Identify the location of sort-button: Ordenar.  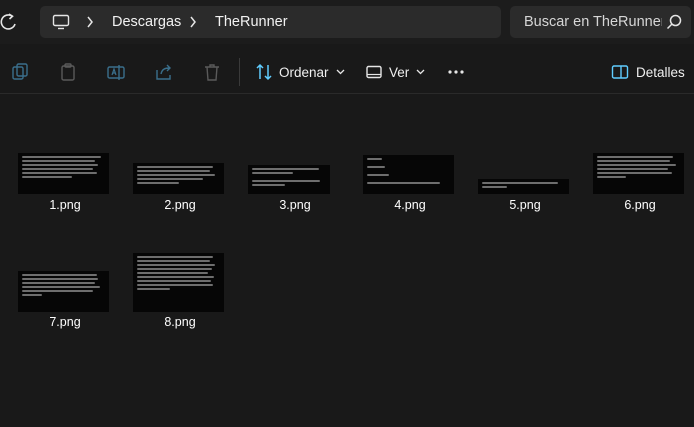
(299, 72).